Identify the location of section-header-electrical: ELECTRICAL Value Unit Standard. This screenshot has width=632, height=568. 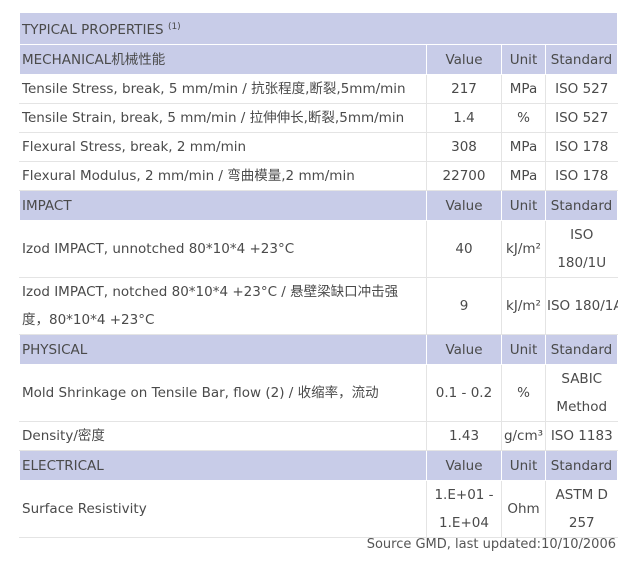
(318, 465).